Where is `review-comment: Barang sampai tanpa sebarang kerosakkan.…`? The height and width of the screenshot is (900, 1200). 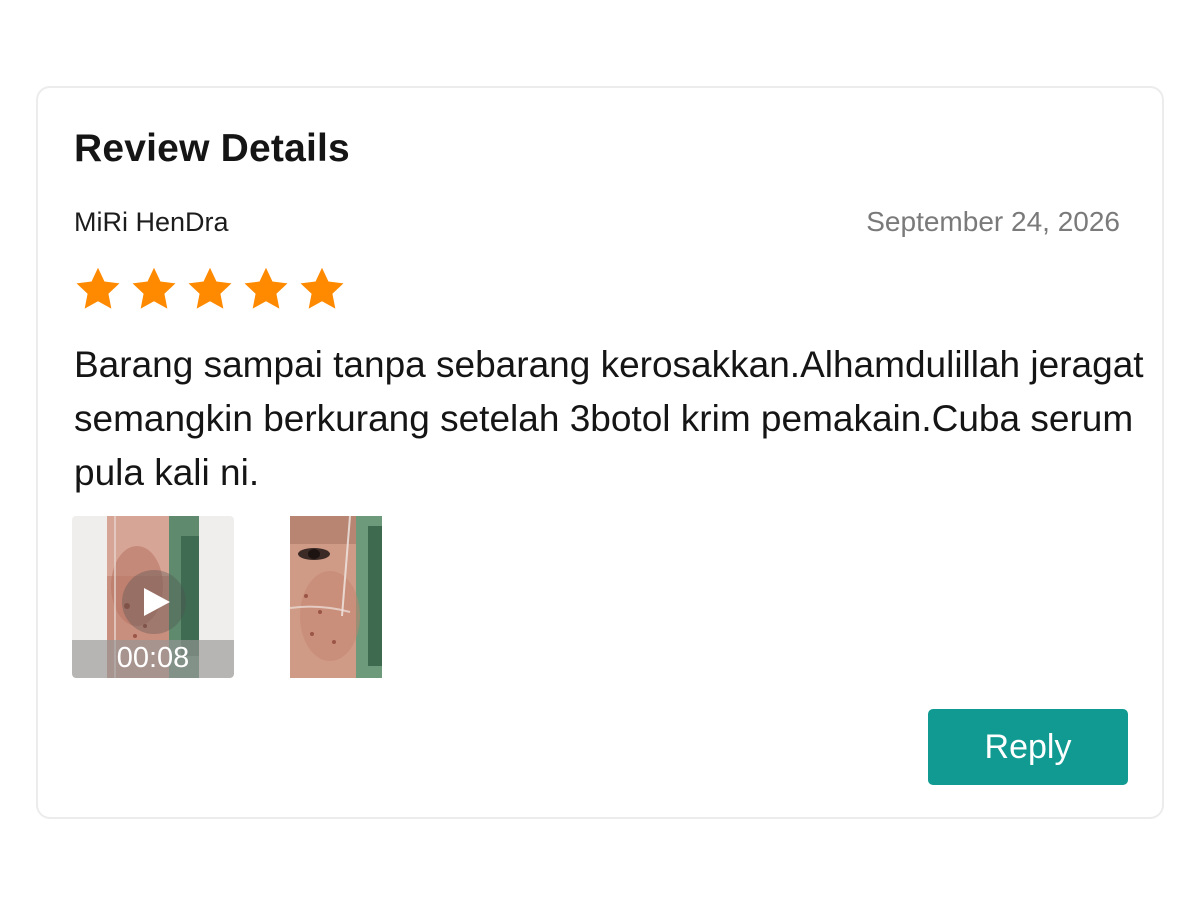 review-comment: Barang sampai tanpa sebarang kerosakkan.… is located at coordinates (609, 418).